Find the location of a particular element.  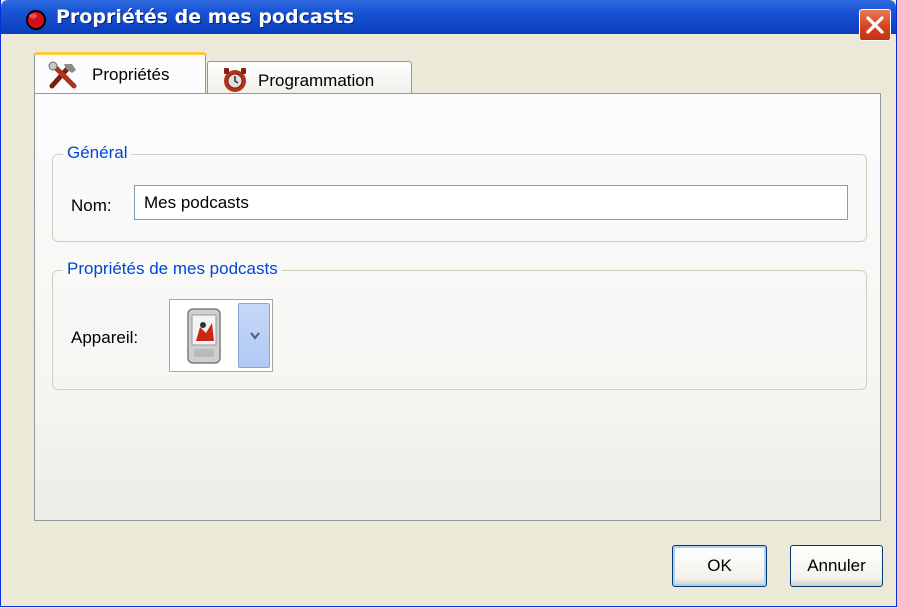

nom-input is located at coordinates (491, 202).